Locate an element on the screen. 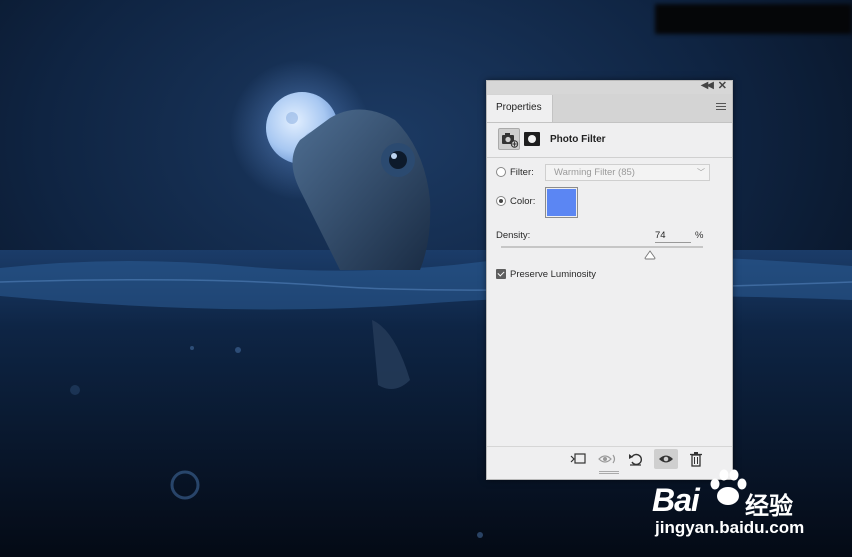 The image size is (852, 557). reset-icon is located at coordinates (635, 459).